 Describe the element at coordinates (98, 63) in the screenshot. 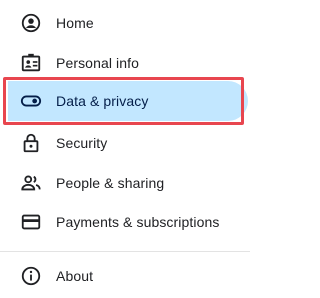

I see `nav-item-label: Personal info` at that location.